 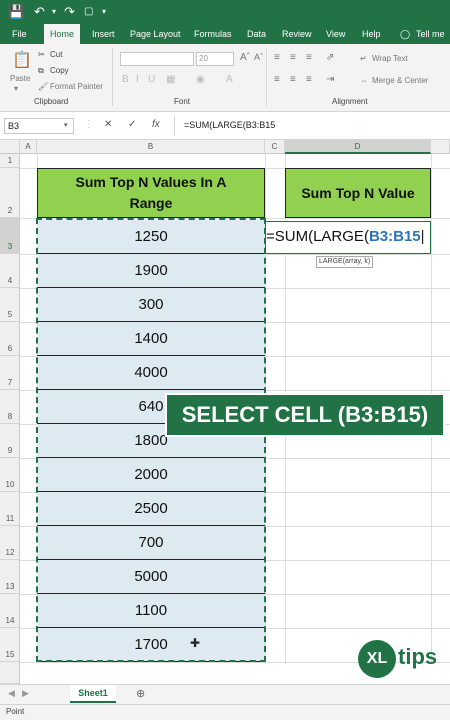 What do you see at coordinates (10, 407) in the screenshot?
I see `row-header: 8` at bounding box center [10, 407].